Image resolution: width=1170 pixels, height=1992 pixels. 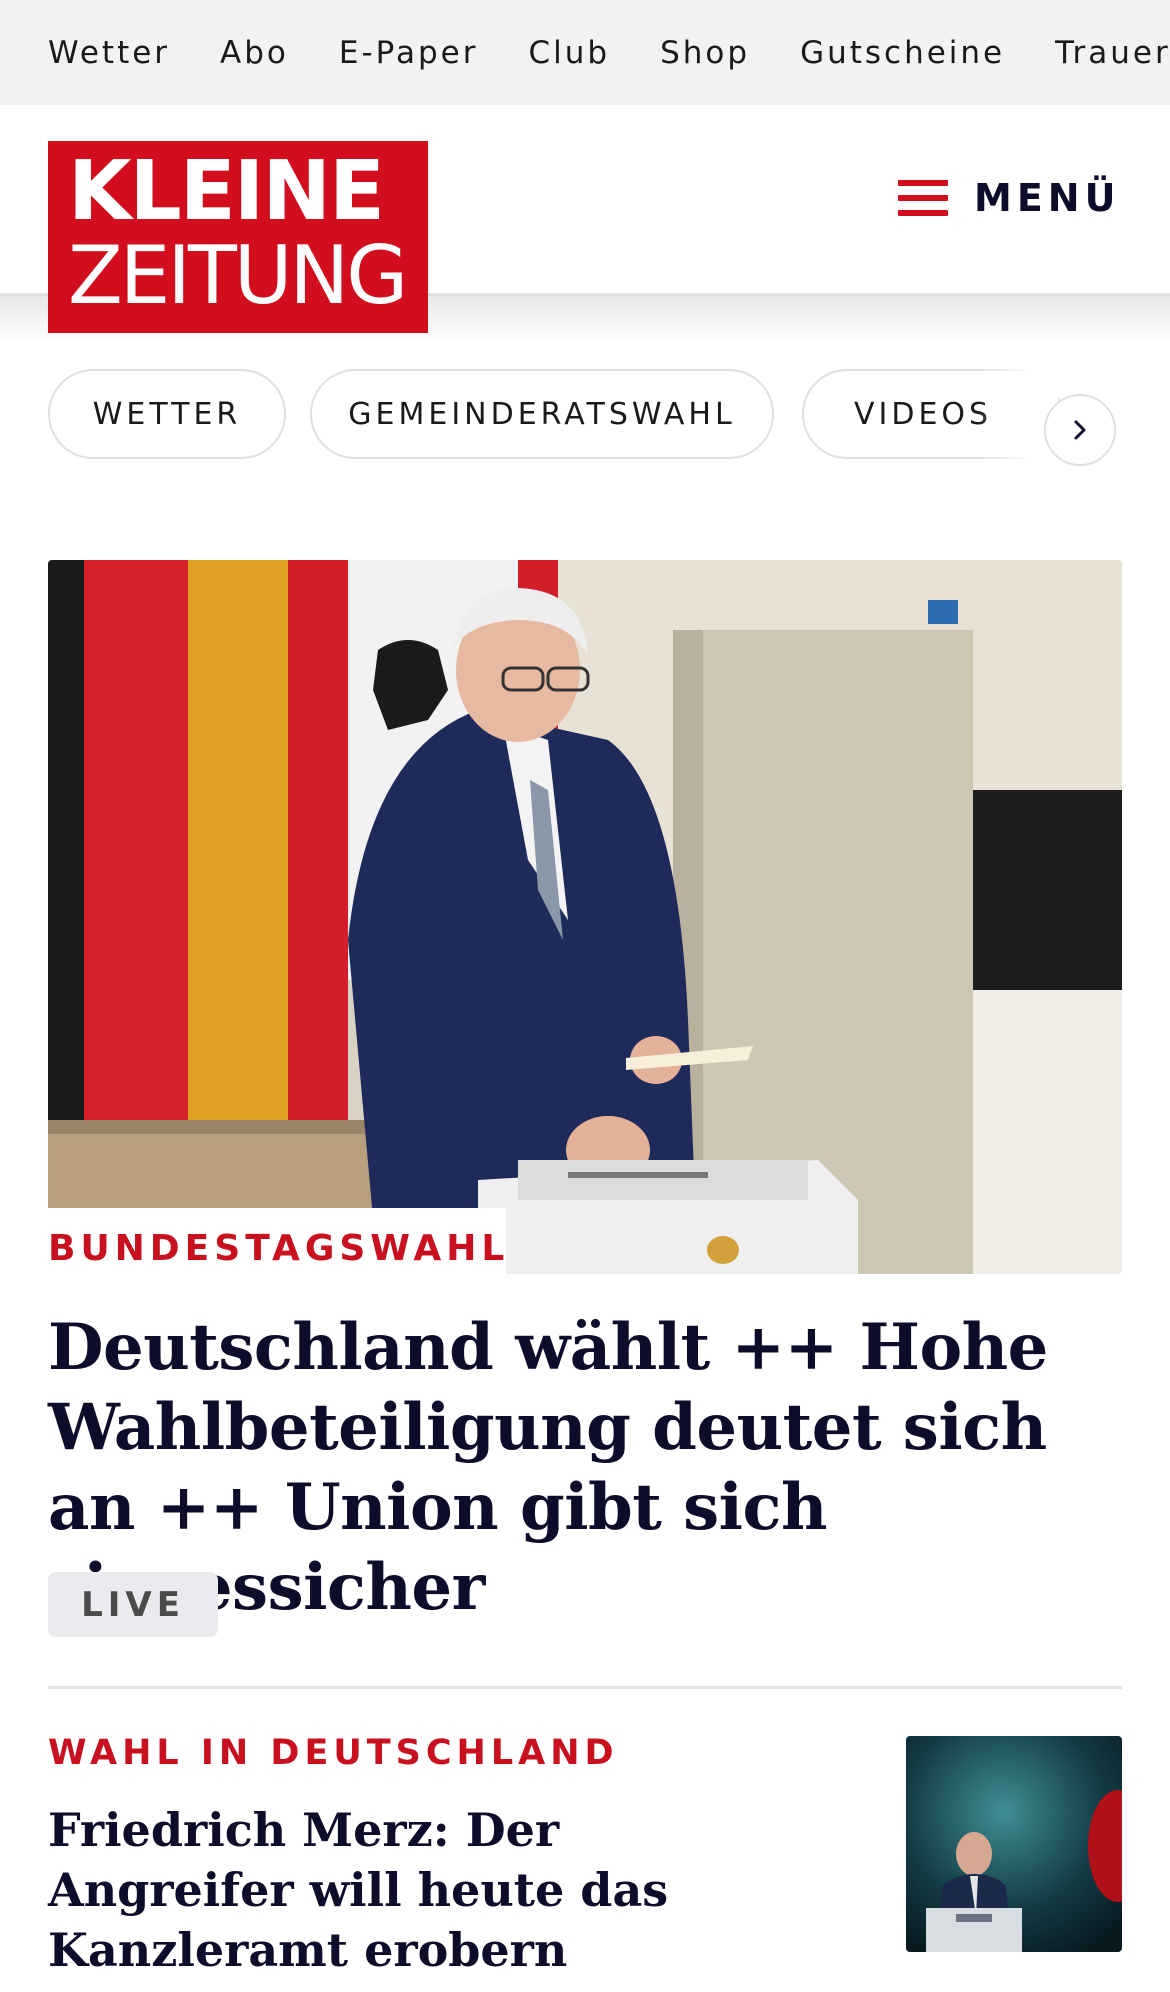 What do you see at coordinates (167, 414) in the screenshot?
I see `chip-wetter: WETTER` at bounding box center [167, 414].